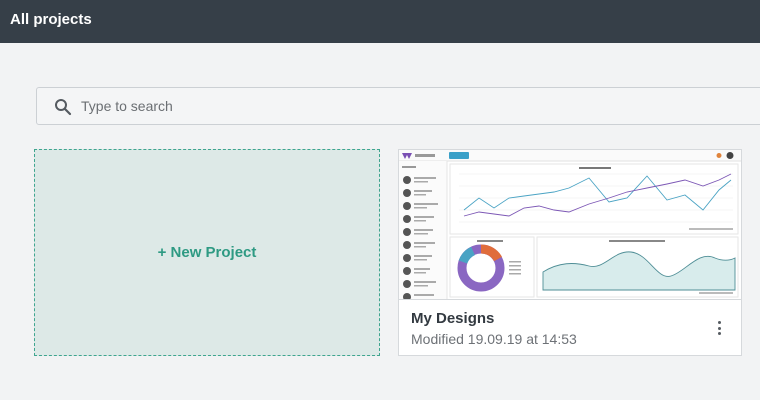  What do you see at coordinates (63, 107) in the screenshot?
I see `search-icon` at bounding box center [63, 107].